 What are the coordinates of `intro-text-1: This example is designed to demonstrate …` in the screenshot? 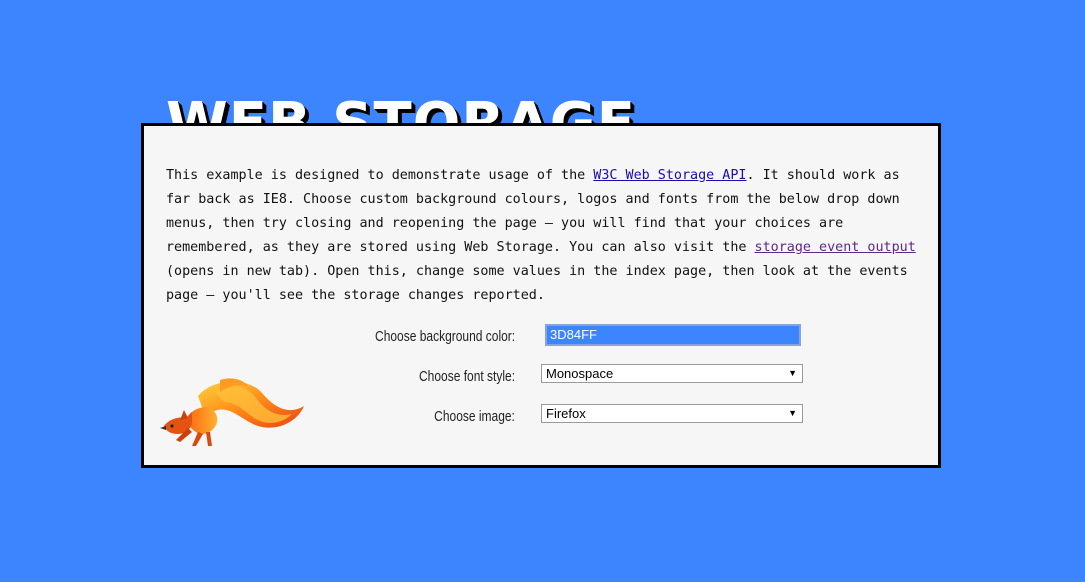 It's located at (380, 175).